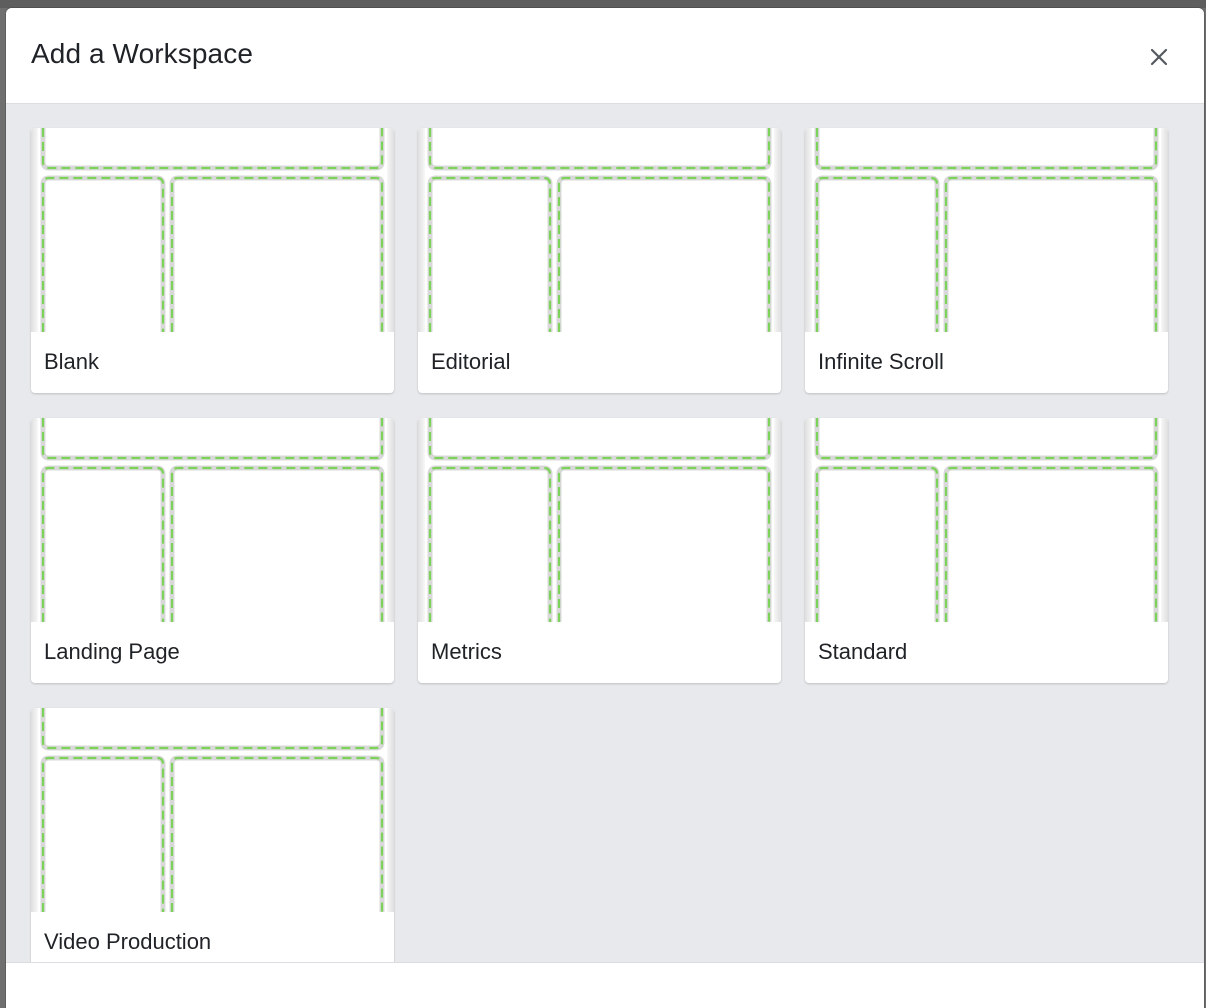 Image resolution: width=1206 pixels, height=1008 pixels. What do you see at coordinates (72, 361) in the screenshot?
I see `template-label: Blank` at bounding box center [72, 361].